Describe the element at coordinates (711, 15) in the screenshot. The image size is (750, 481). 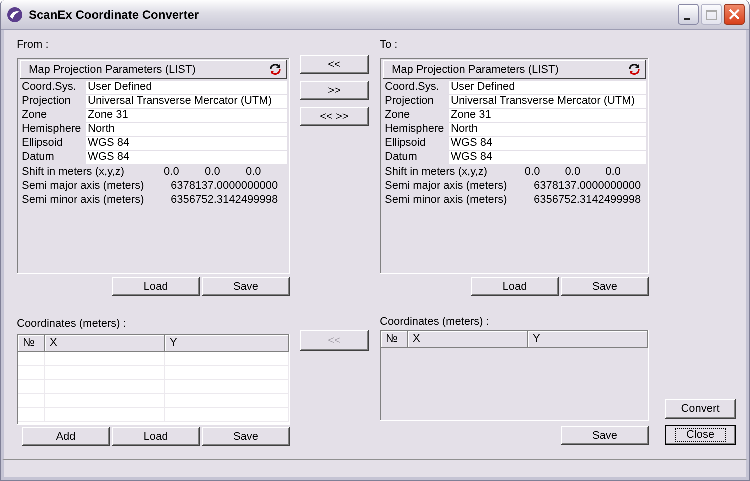
I see `maximize-icon` at that location.